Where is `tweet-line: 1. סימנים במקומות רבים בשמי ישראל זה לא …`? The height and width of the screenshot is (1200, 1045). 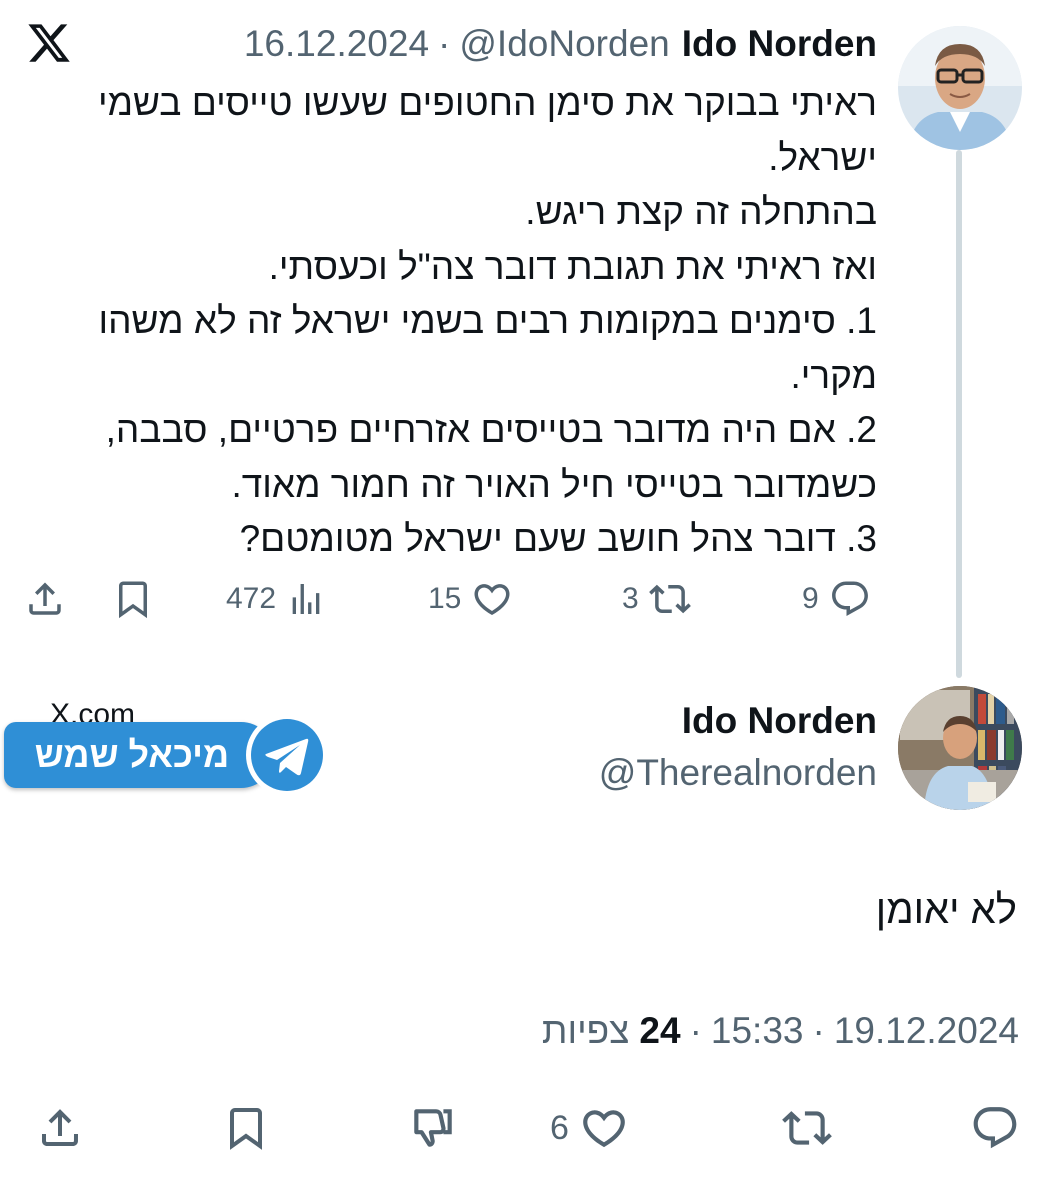
tweet-line: 1. סימנים במקומות רבים בשמי ישראל זה לא … is located at coordinates (482, 348).